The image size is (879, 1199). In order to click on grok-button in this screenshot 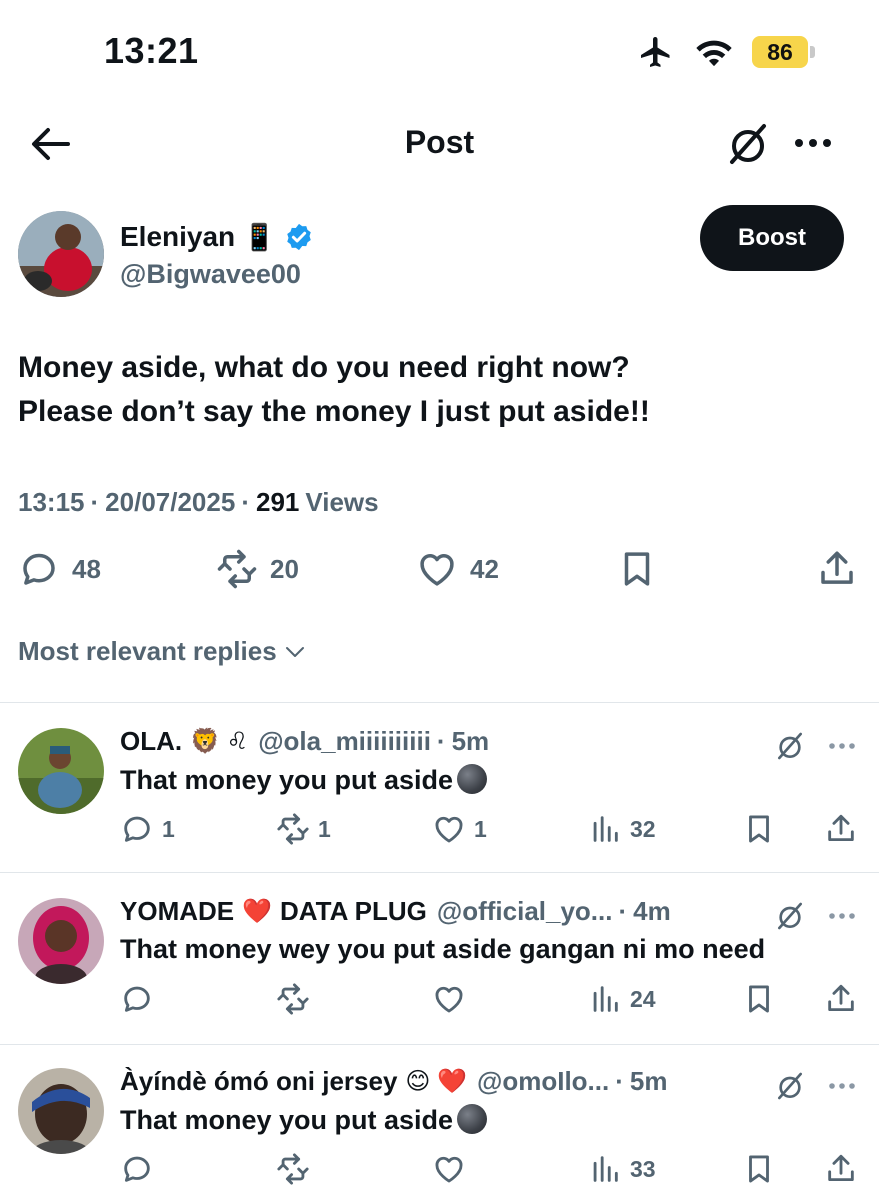, I will do `click(748, 144)`.